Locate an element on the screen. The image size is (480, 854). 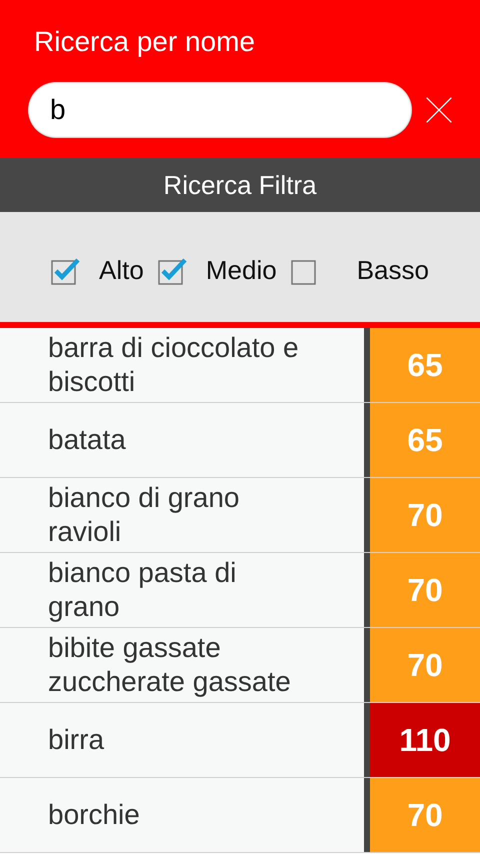
value-cell: 110 is located at coordinates (425, 740).